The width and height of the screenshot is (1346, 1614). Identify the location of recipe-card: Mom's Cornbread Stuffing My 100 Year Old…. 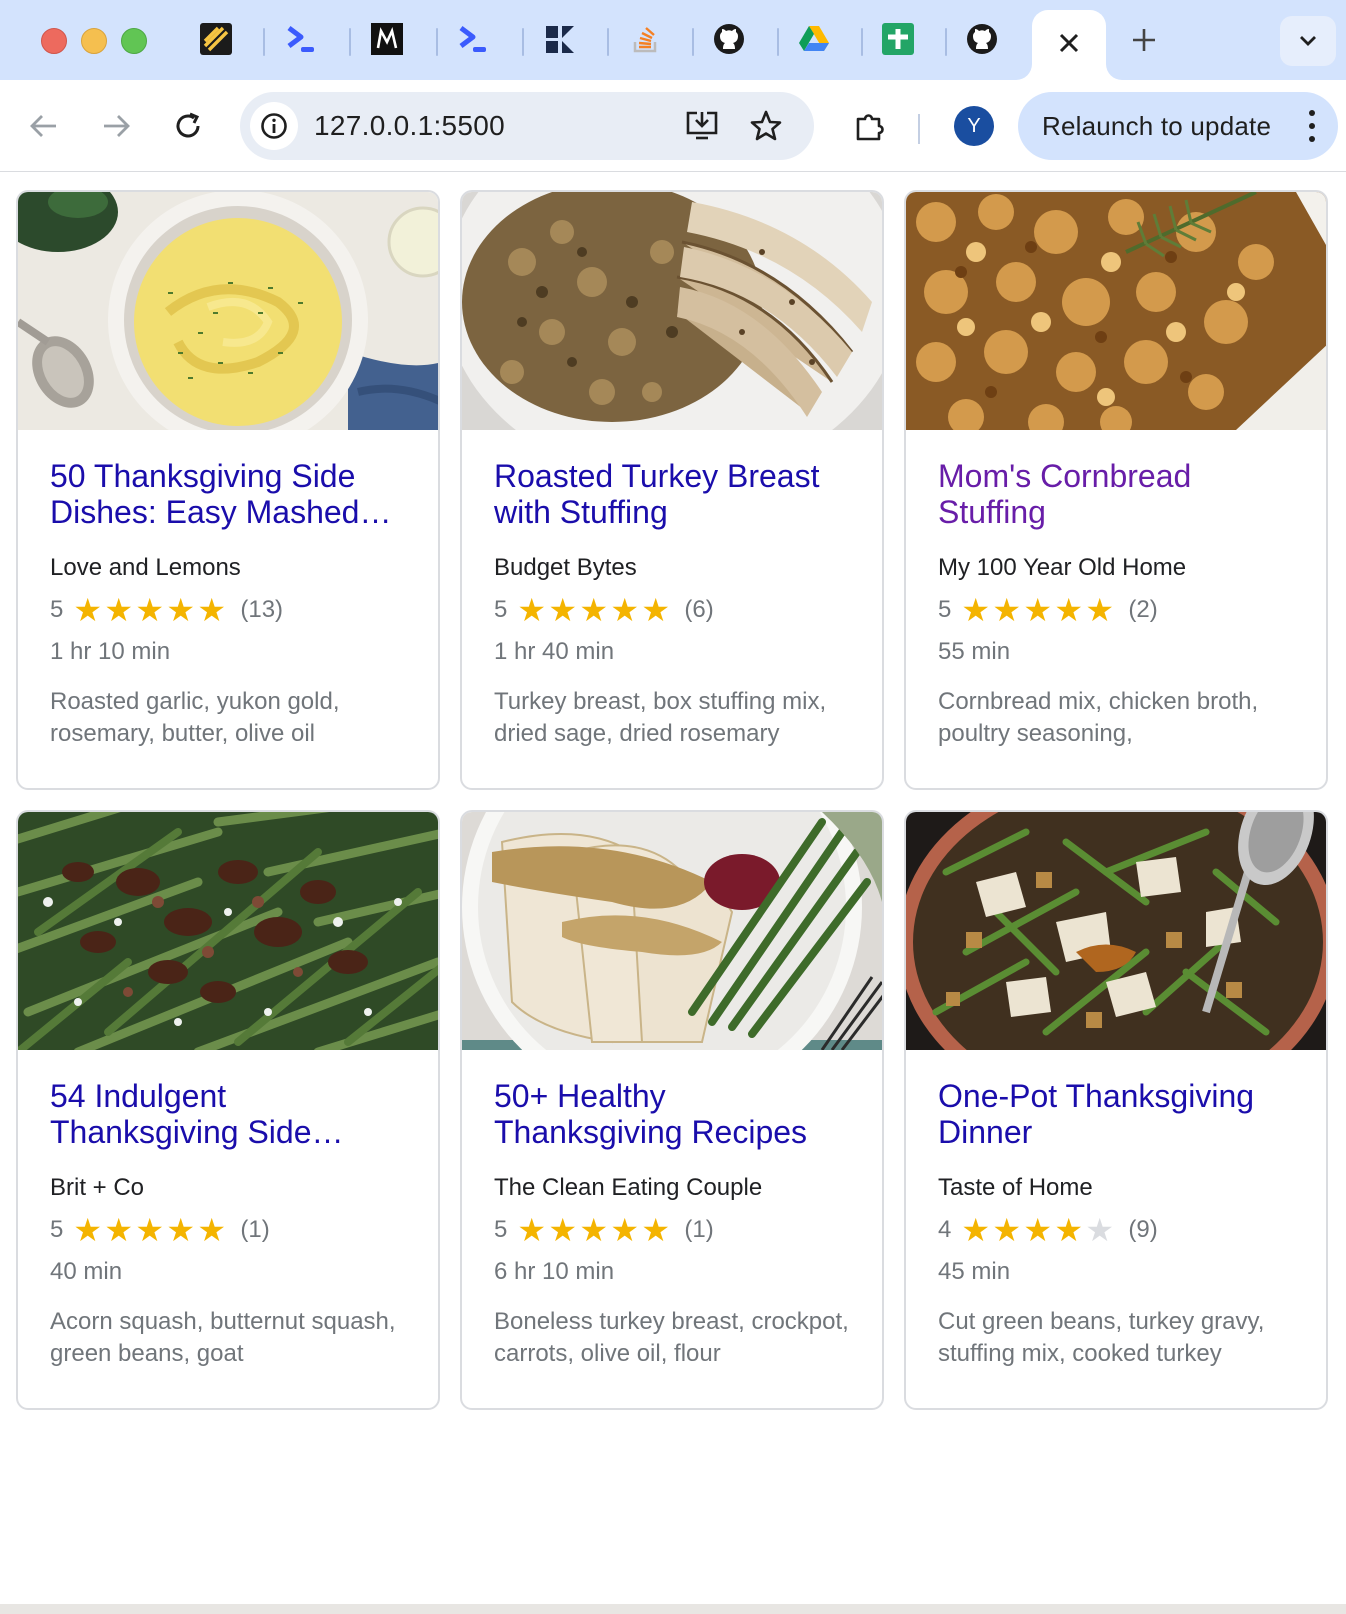
(1116, 490).